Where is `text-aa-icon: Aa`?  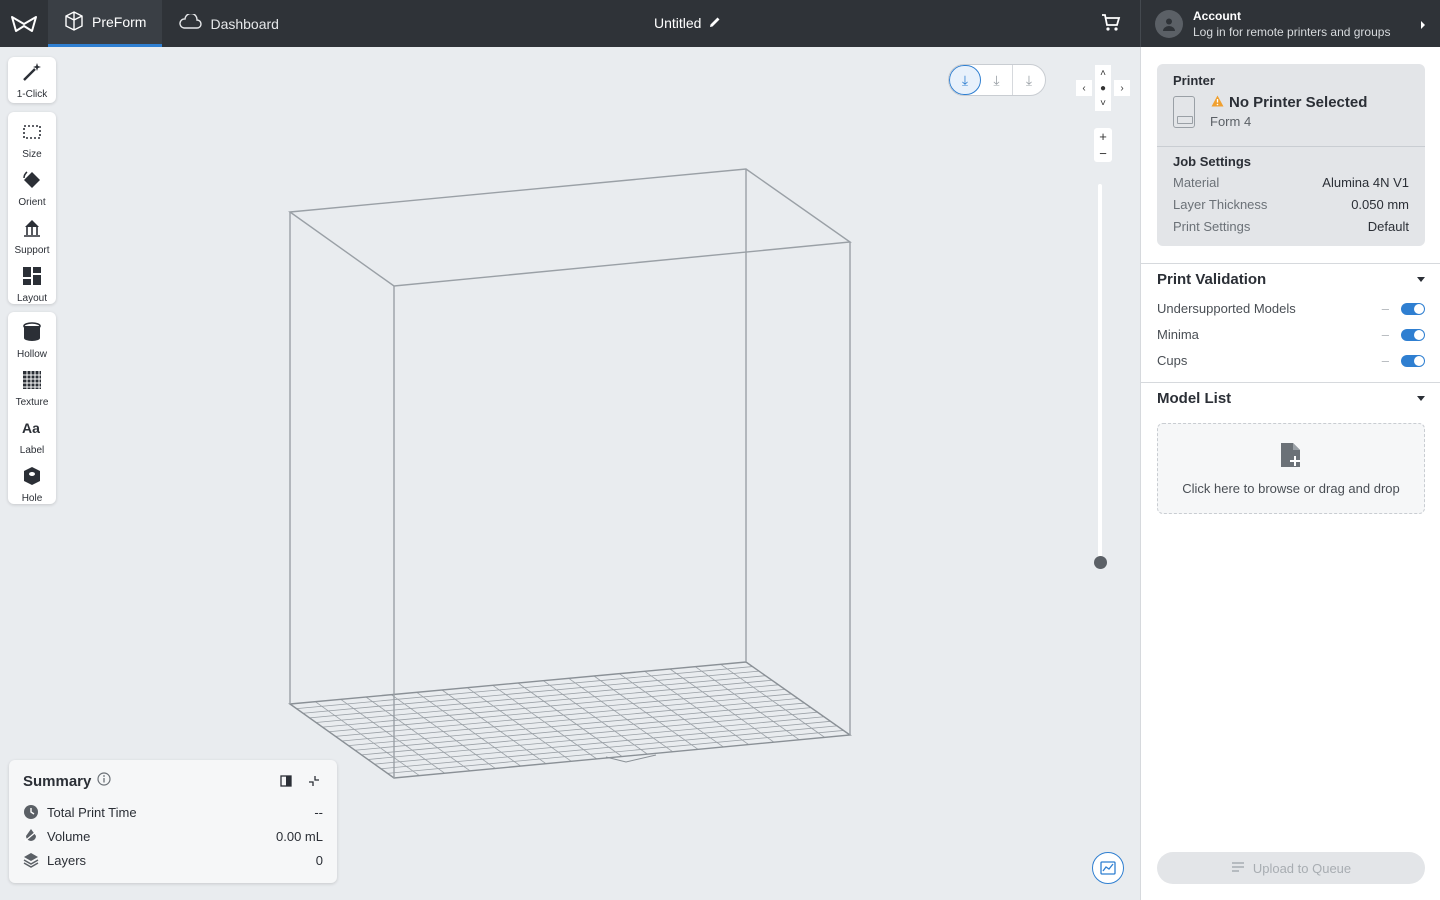
text-aa-icon: Aa is located at coordinates (32, 429).